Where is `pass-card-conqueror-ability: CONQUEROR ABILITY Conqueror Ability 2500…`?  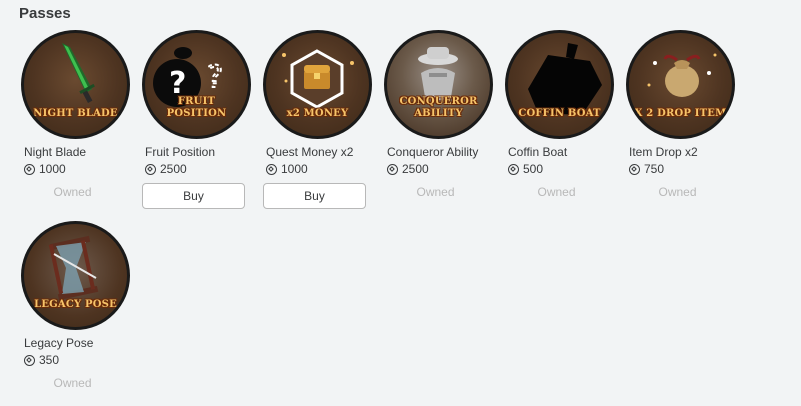 pass-card-conqueror-ability: CONQUEROR ABILITY Conqueror Ability 2500… is located at coordinates (438, 121).